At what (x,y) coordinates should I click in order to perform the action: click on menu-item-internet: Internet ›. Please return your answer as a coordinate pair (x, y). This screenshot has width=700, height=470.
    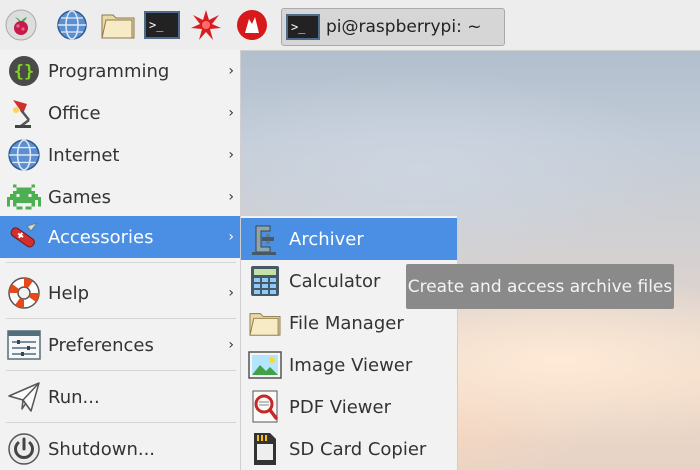
    Looking at the image, I should click on (120, 155).